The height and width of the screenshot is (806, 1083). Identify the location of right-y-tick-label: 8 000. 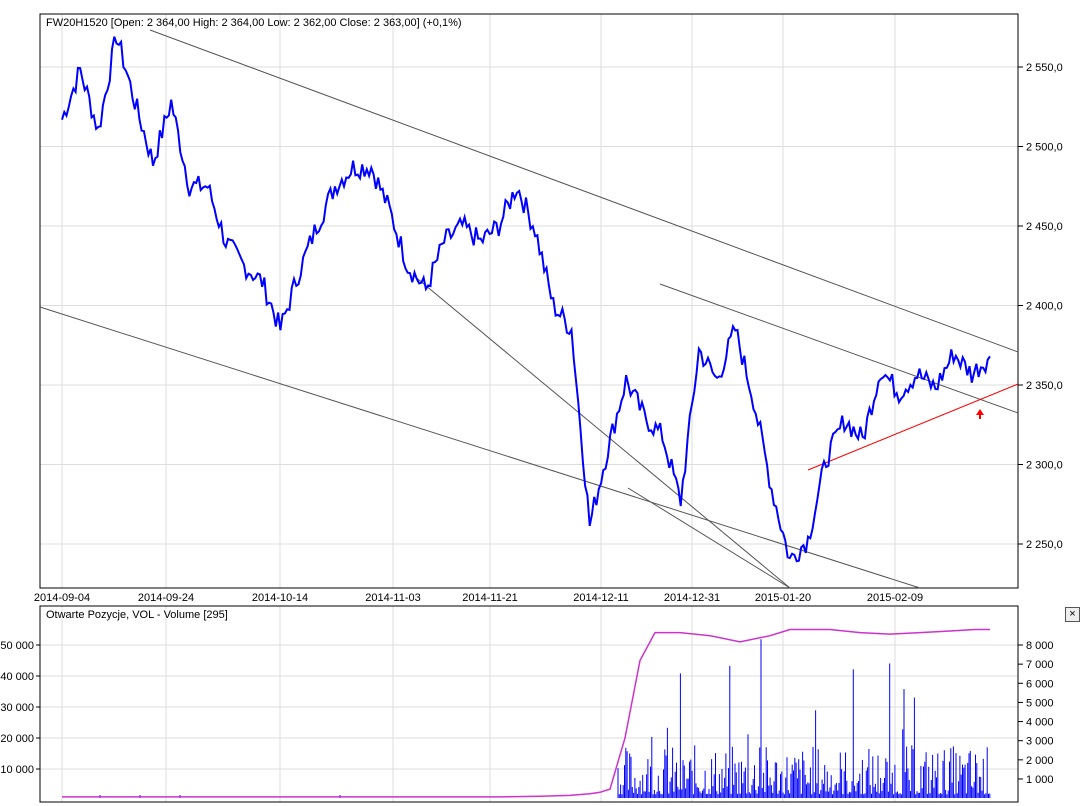
(1040, 646).